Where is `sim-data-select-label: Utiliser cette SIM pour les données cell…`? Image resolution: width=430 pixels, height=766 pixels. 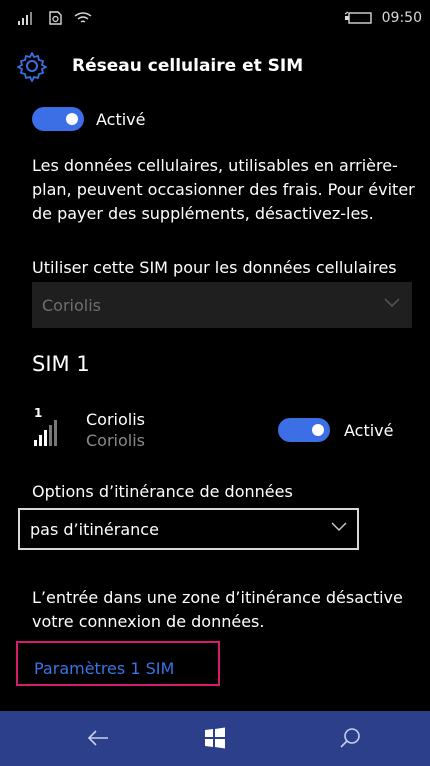
sim-data-select-label: Utiliser cette SIM pour les données cell… is located at coordinates (214, 267).